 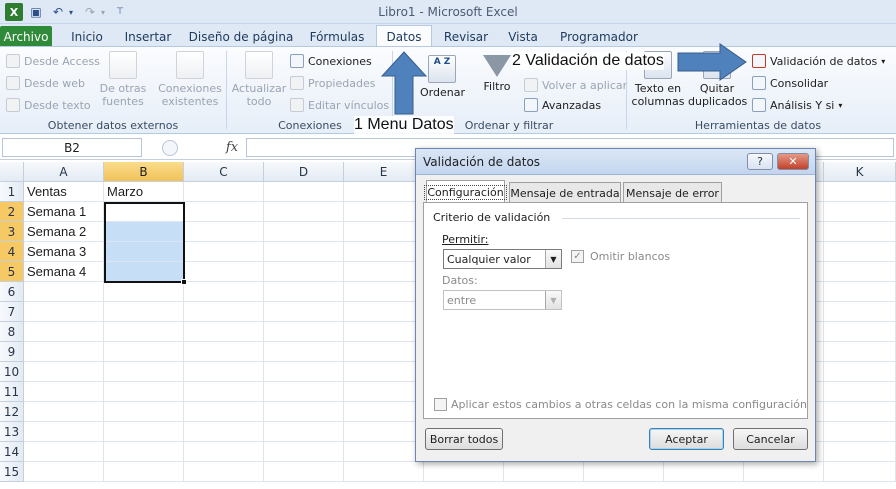 What do you see at coordinates (241, 37) in the screenshot?
I see `tab-diseno-pagina: Diseño de página` at bounding box center [241, 37].